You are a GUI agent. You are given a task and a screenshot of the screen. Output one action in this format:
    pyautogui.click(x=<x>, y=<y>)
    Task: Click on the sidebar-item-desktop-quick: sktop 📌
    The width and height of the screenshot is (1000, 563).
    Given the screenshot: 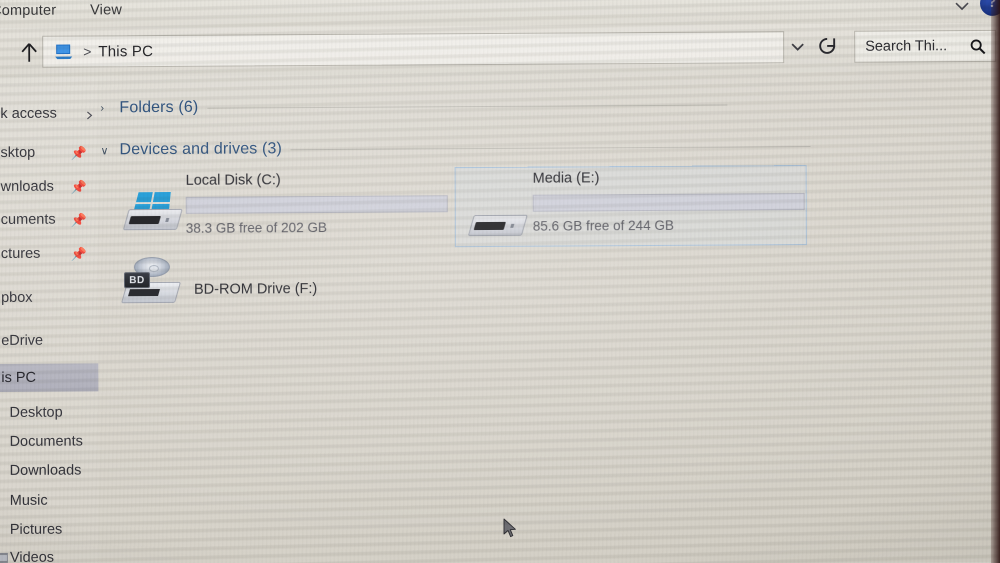 What is the action you would take?
    pyautogui.click(x=49, y=152)
    